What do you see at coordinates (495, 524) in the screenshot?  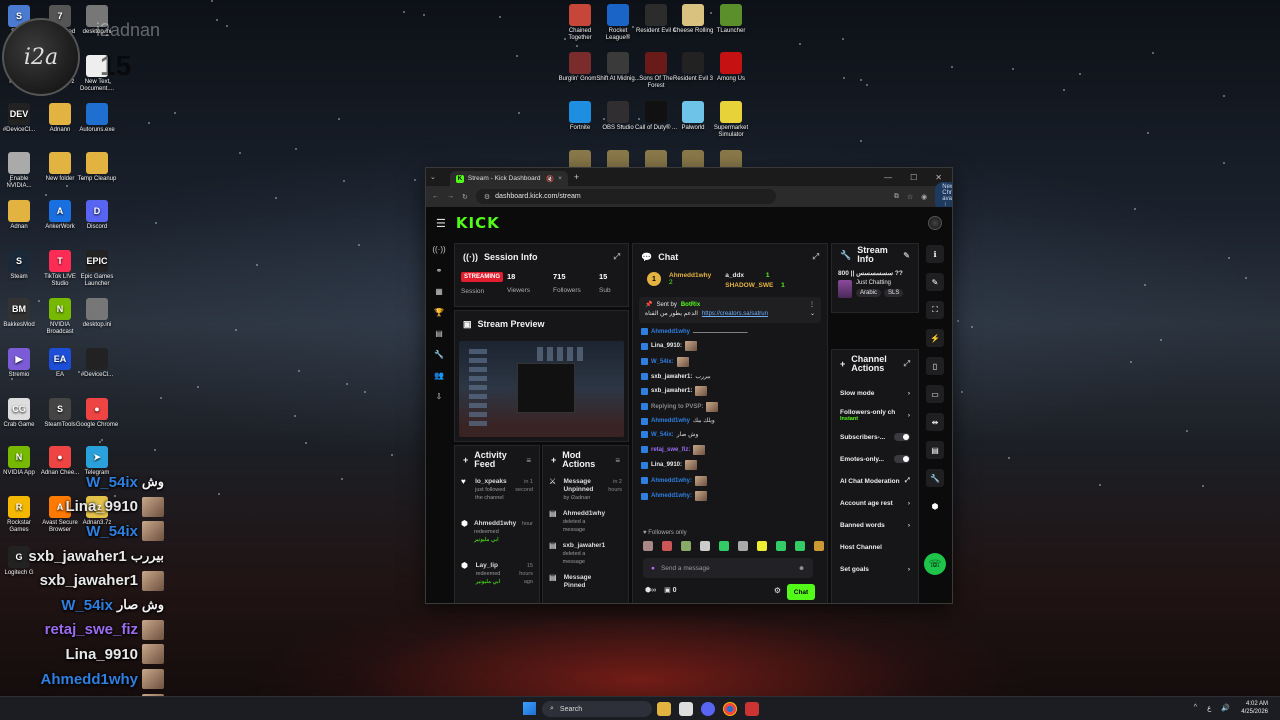 I see `activity-user: Ahmedd1why` at bounding box center [495, 524].